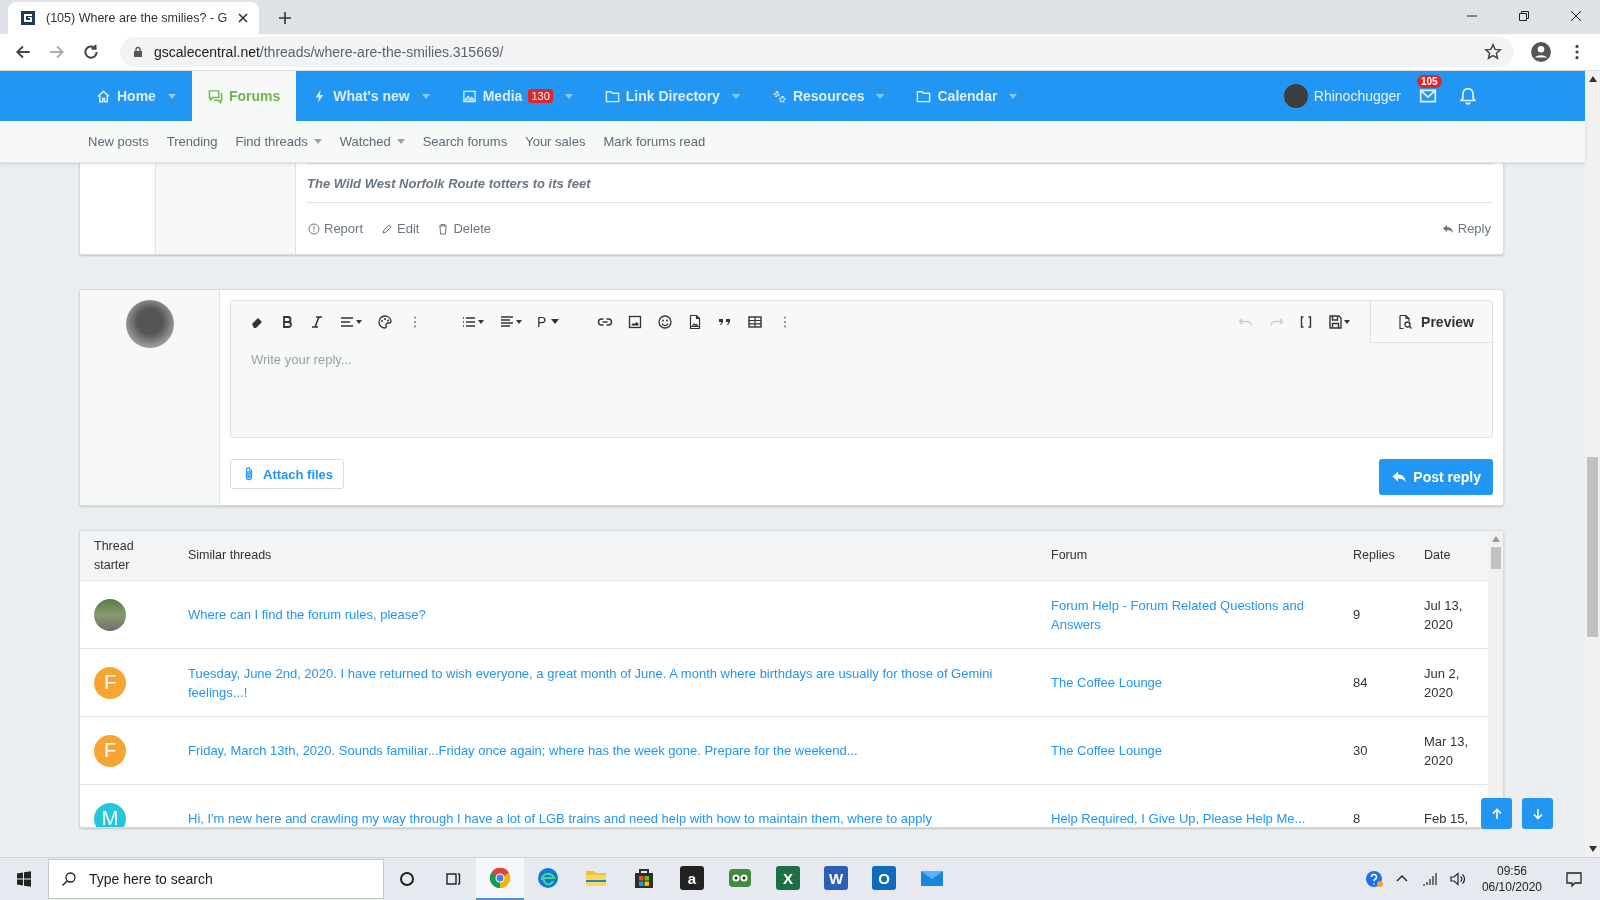 The image size is (1600, 900). I want to click on browser-tab: (105) Where are the smilies? - G, so click(134, 18).